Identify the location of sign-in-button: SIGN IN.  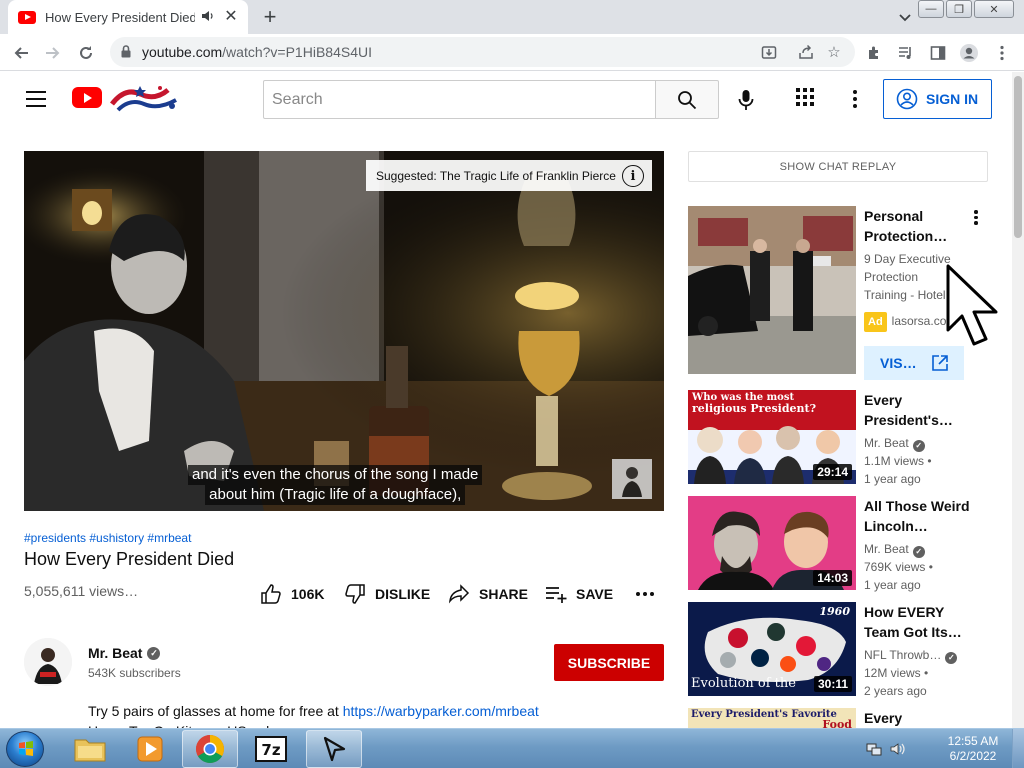
(937, 99).